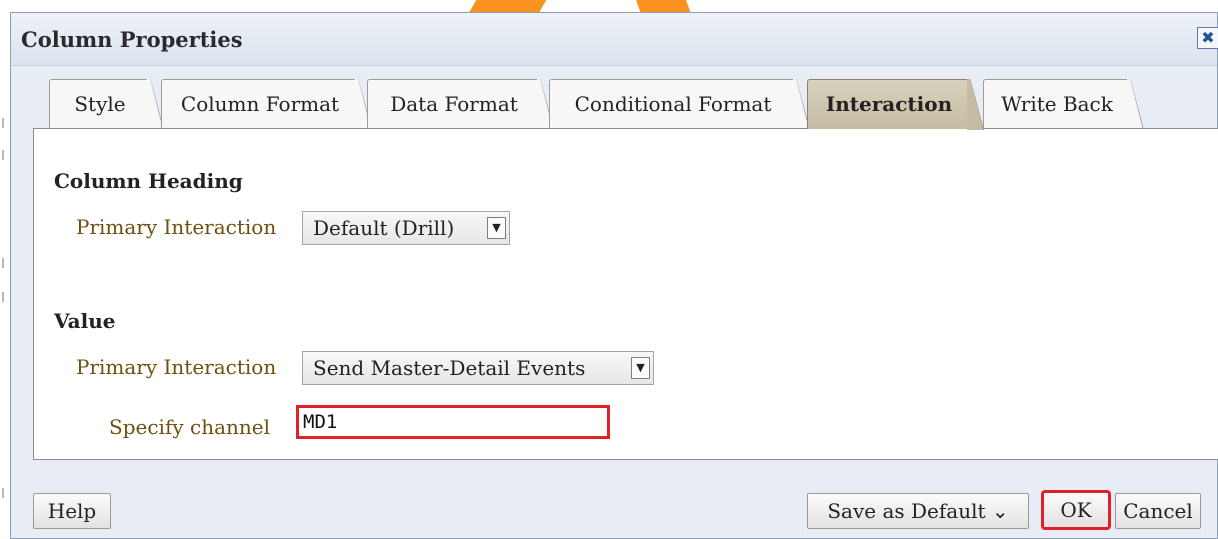 The width and height of the screenshot is (1218, 539). Describe the element at coordinates (673, 104) in the screenshot. I see `tab-label: Conditional Format` at that location.